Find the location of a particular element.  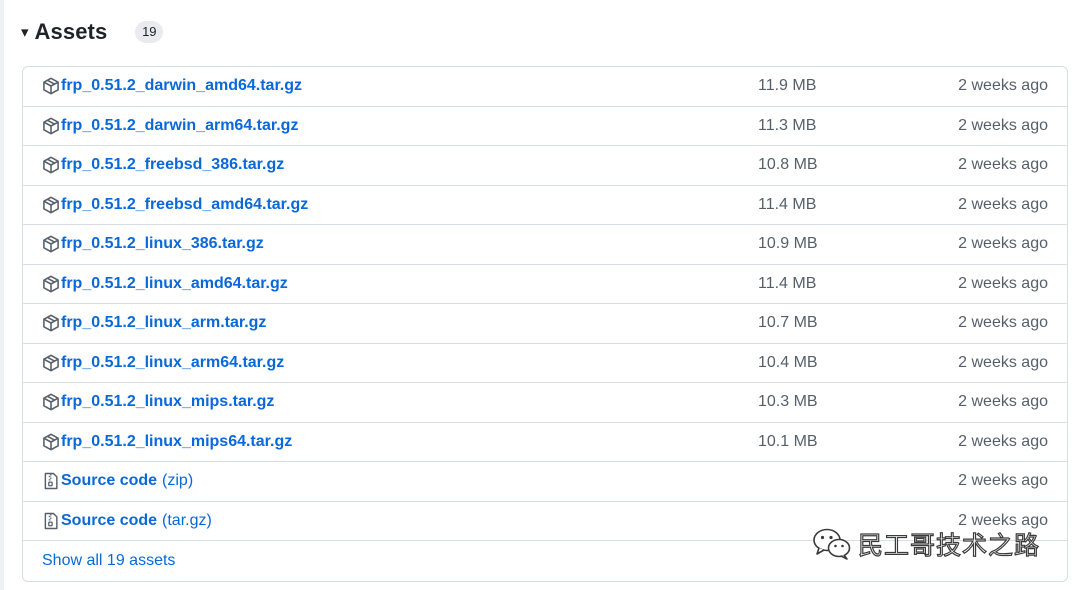

asset-size: 11.9 MB is located at coordinates (787, 86).